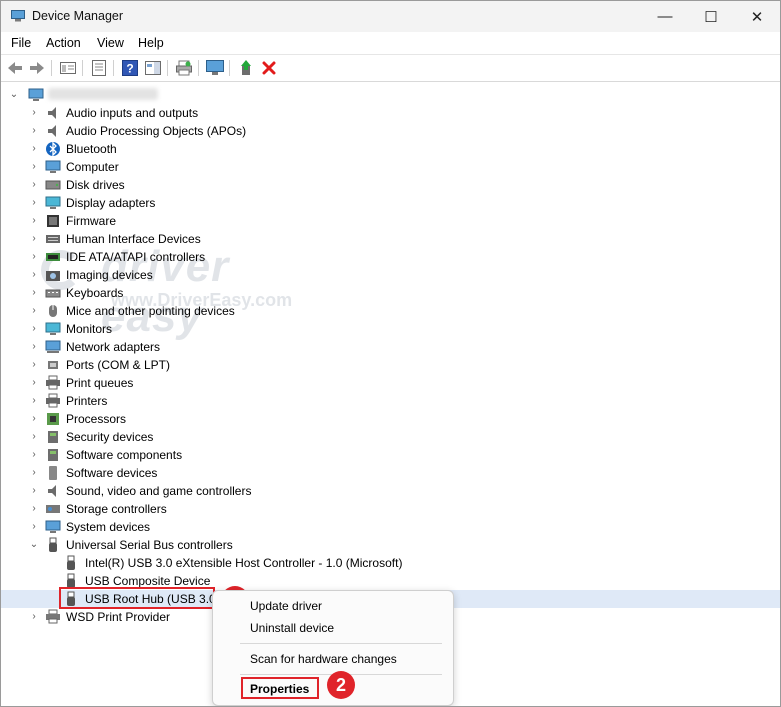 The width and height of the screenshot is (781, 707). What do you see at coordinates (53, 311) in the screenshot?
I see `mouse-icon` at bounding box center [53, 311].